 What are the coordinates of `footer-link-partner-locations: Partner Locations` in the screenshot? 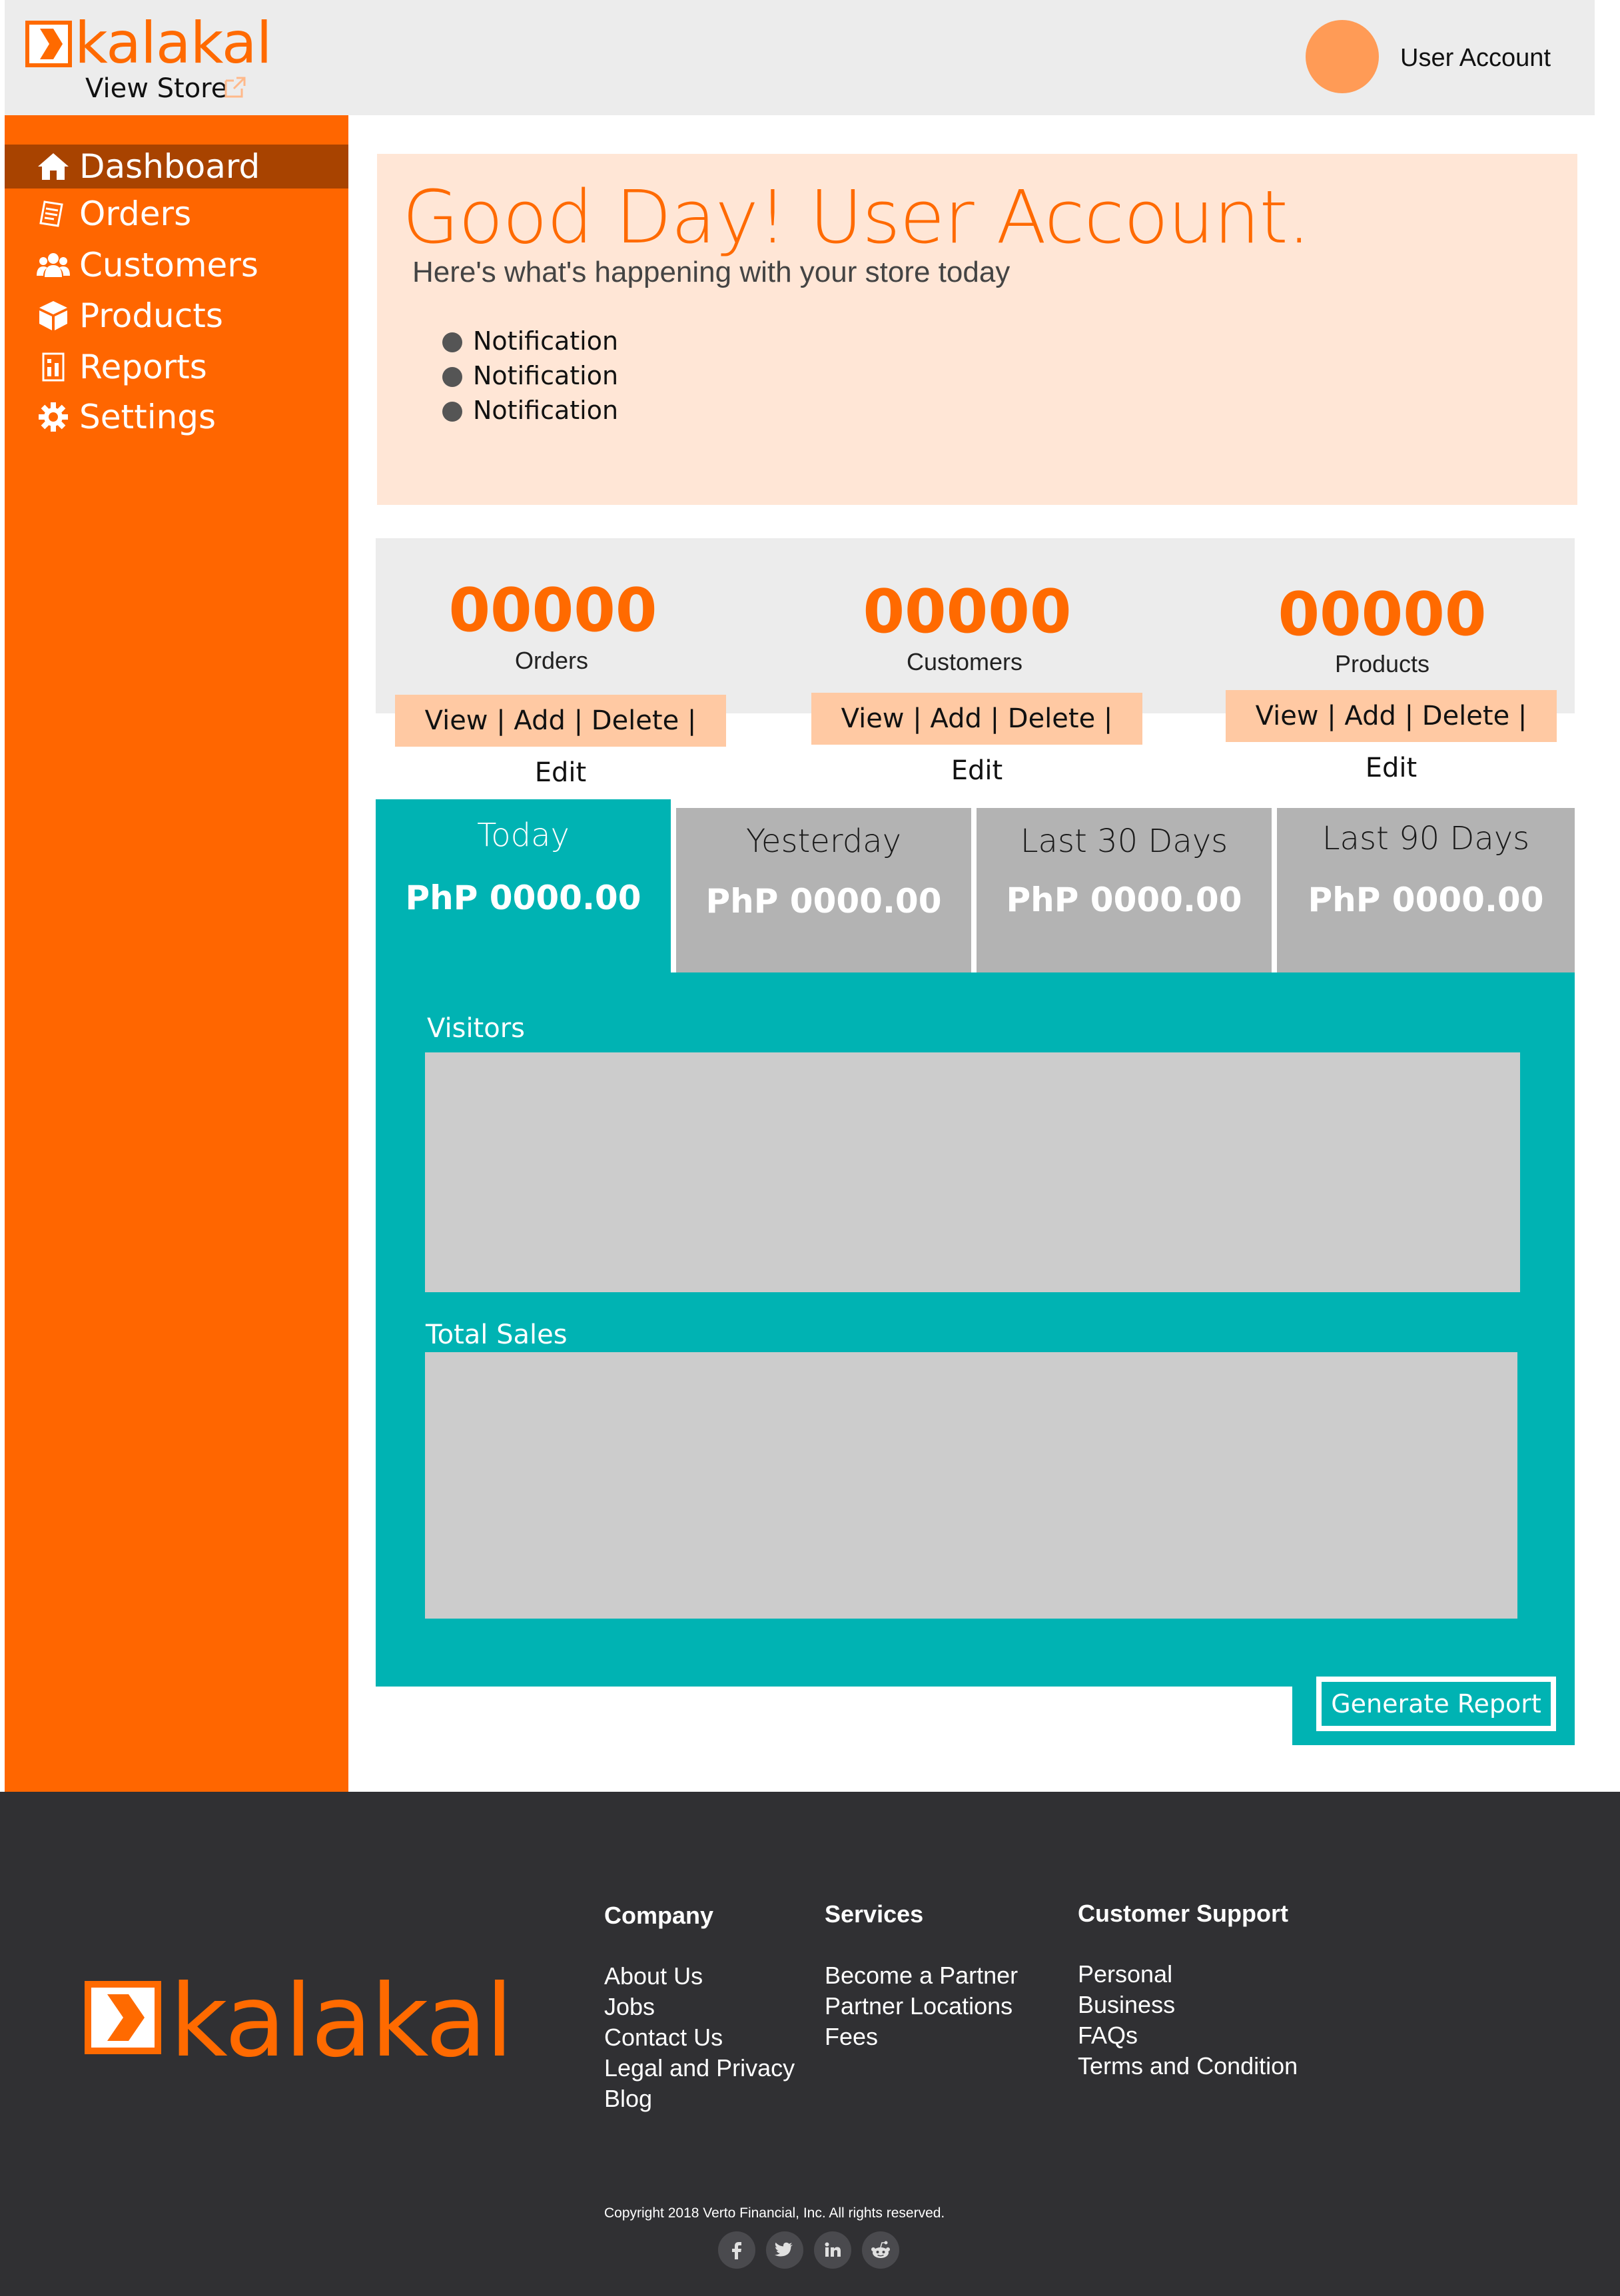 It's located at (922, 2006).